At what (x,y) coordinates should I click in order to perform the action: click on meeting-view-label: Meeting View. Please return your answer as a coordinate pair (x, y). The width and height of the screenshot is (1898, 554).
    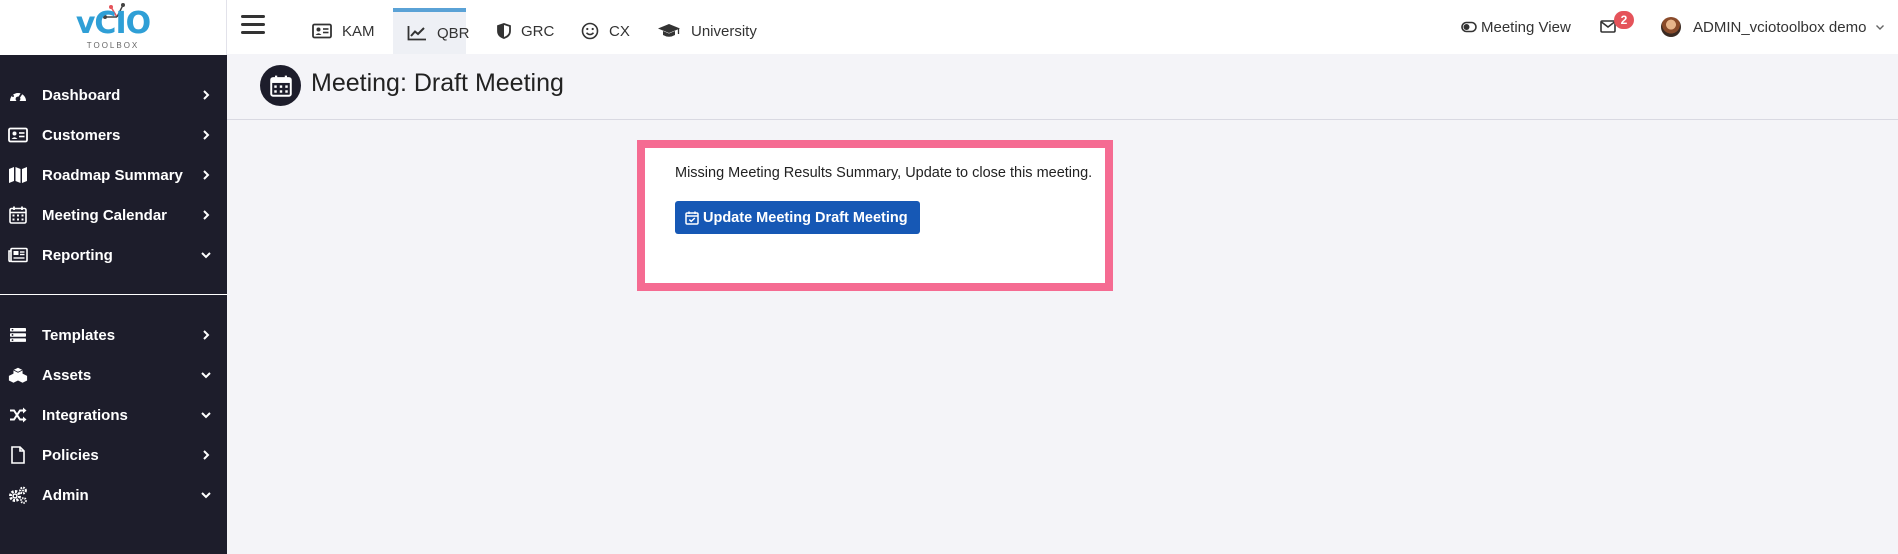
    Looking at the image, I should click on (1526, 27).